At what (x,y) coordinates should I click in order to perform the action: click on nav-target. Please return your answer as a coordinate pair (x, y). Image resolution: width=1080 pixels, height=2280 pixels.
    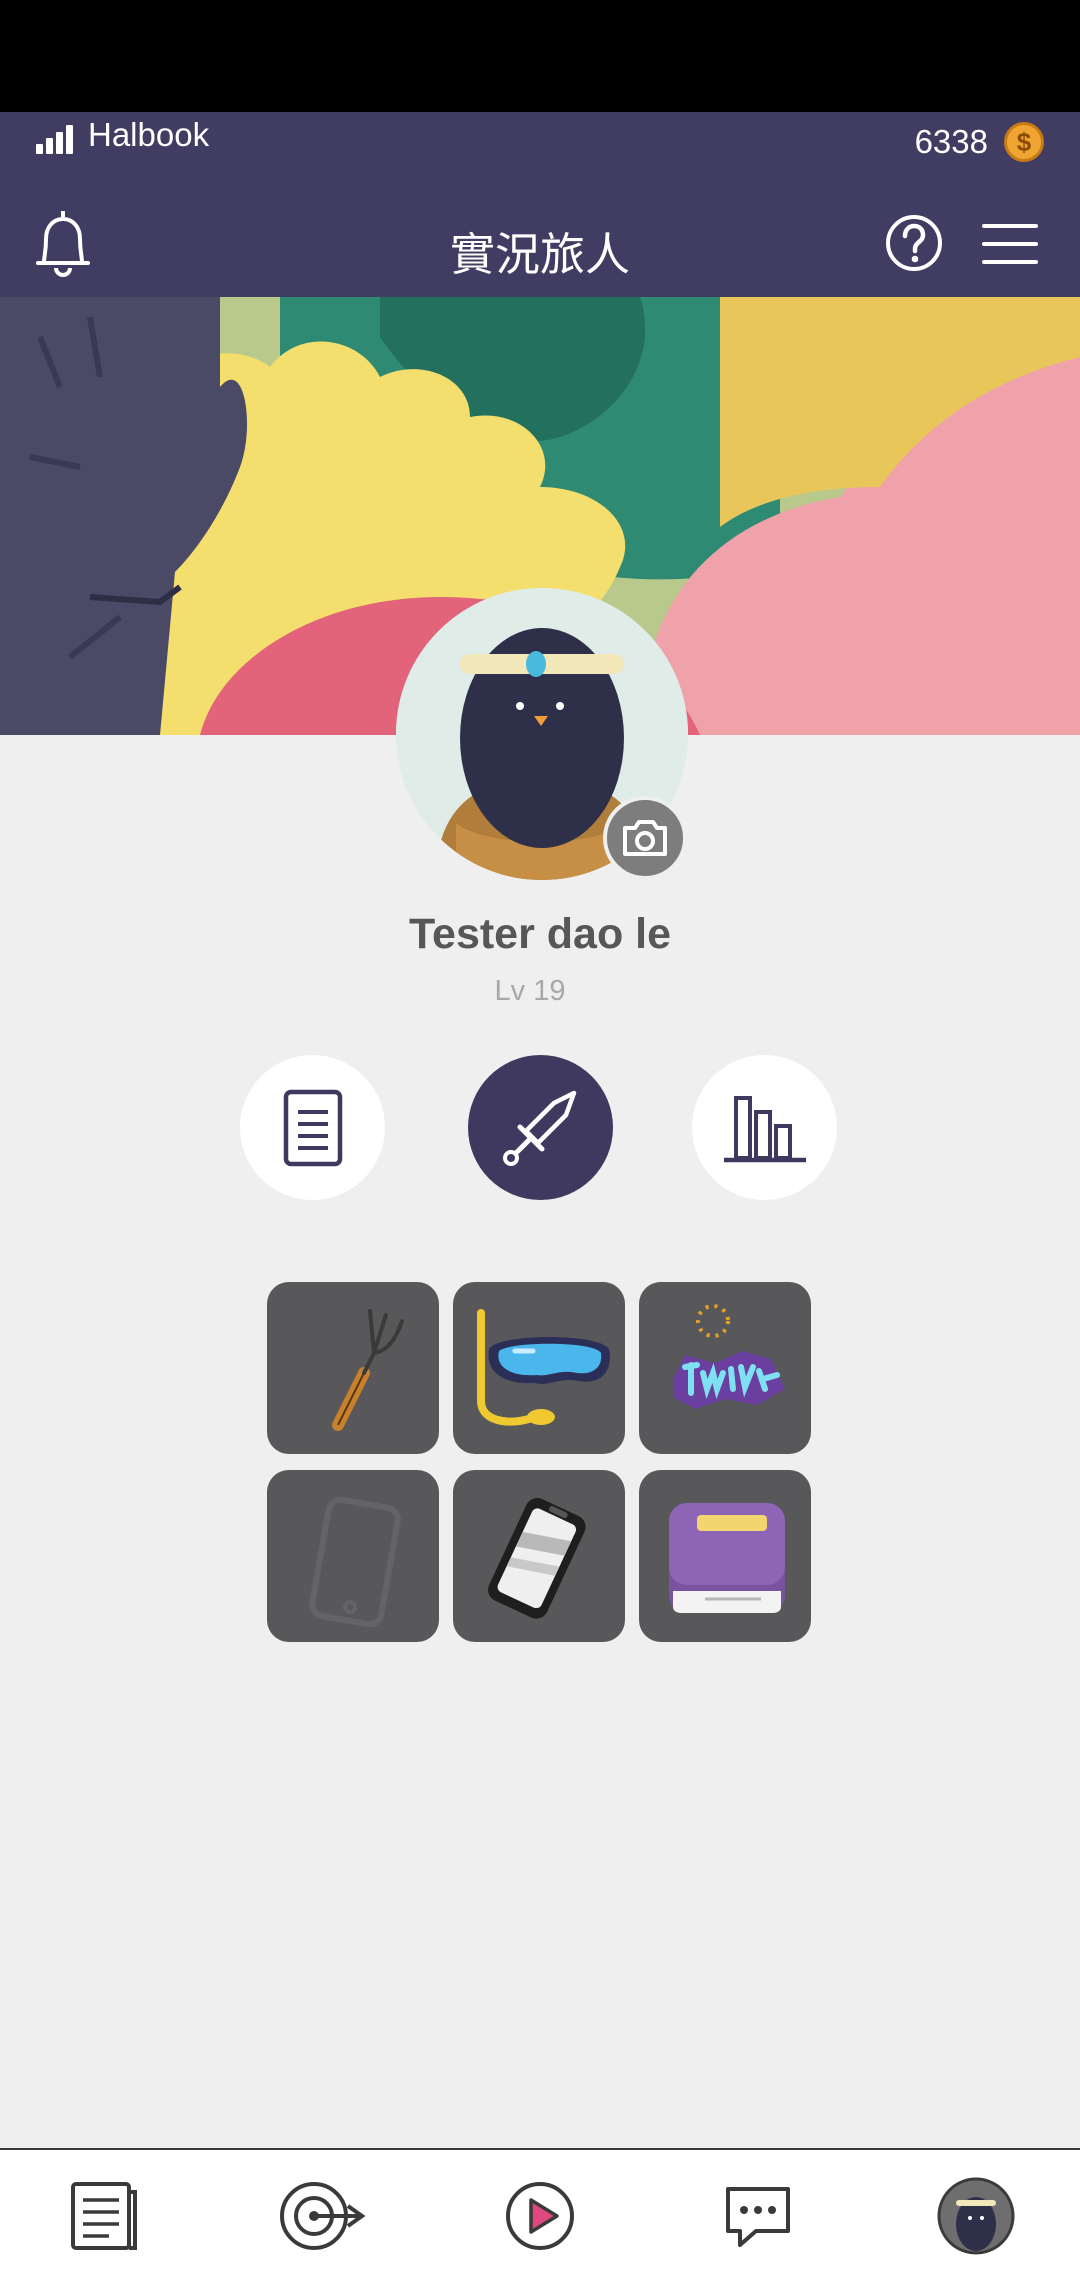
    Looking at the image, I should click on (322, 2216).